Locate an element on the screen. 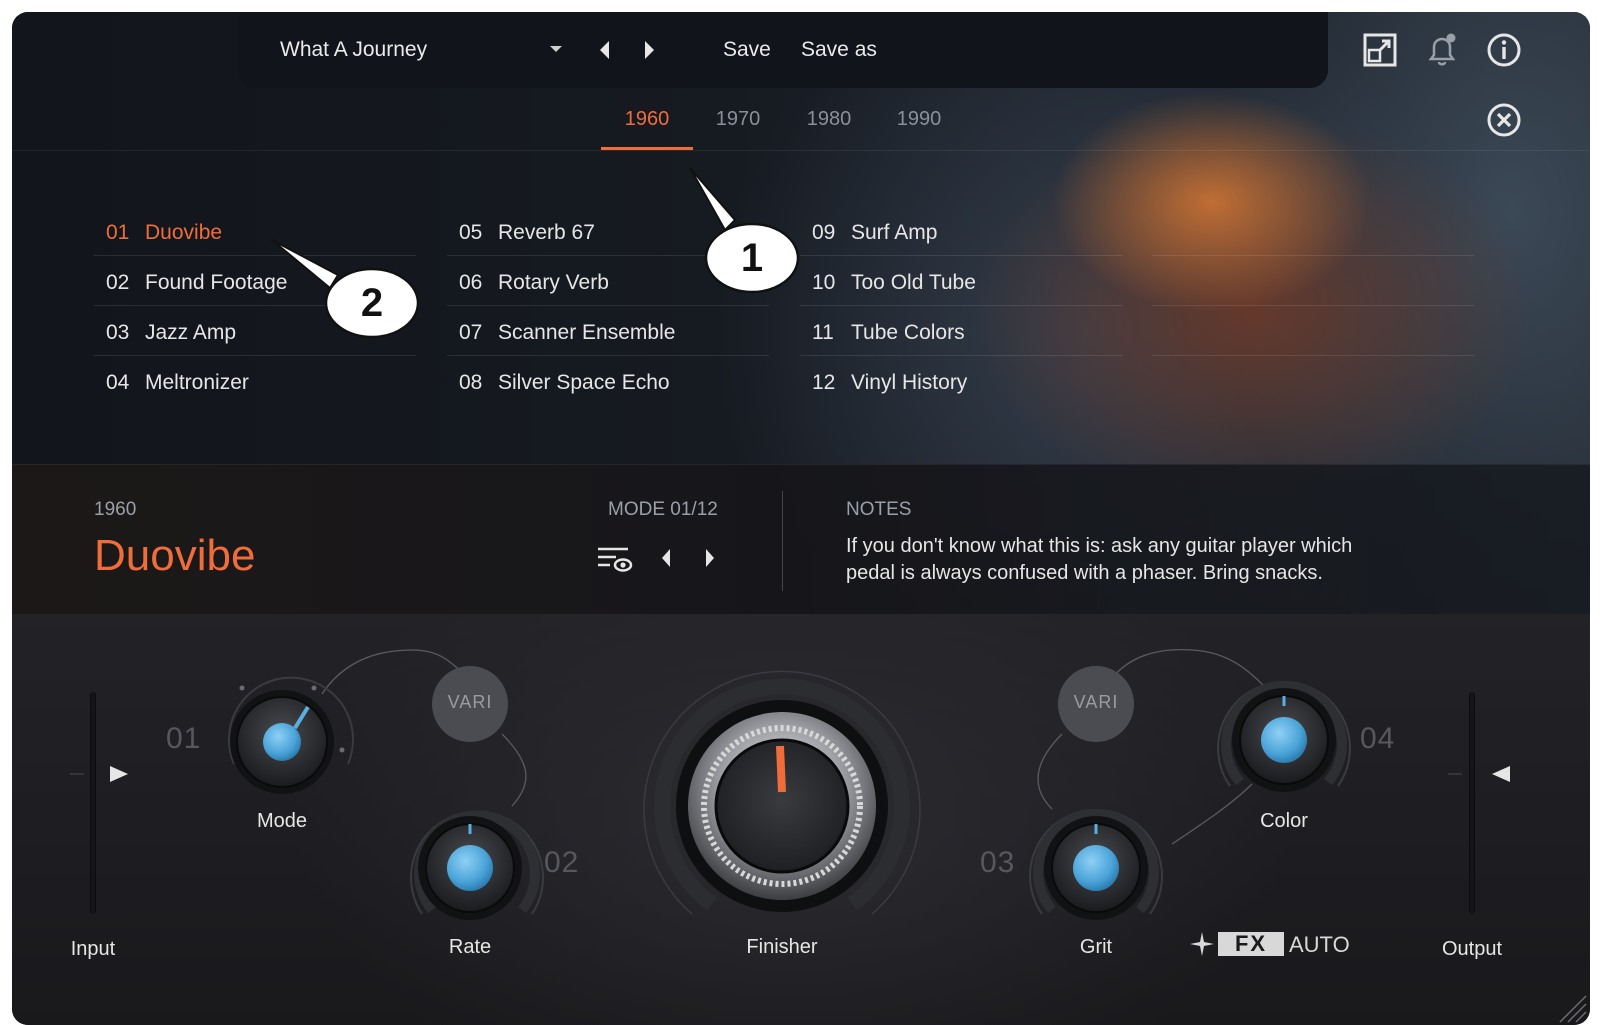 The height and width of the screenshot is (1025, 1600). callout-1-number: 1 is located at coordinates (752, 258).